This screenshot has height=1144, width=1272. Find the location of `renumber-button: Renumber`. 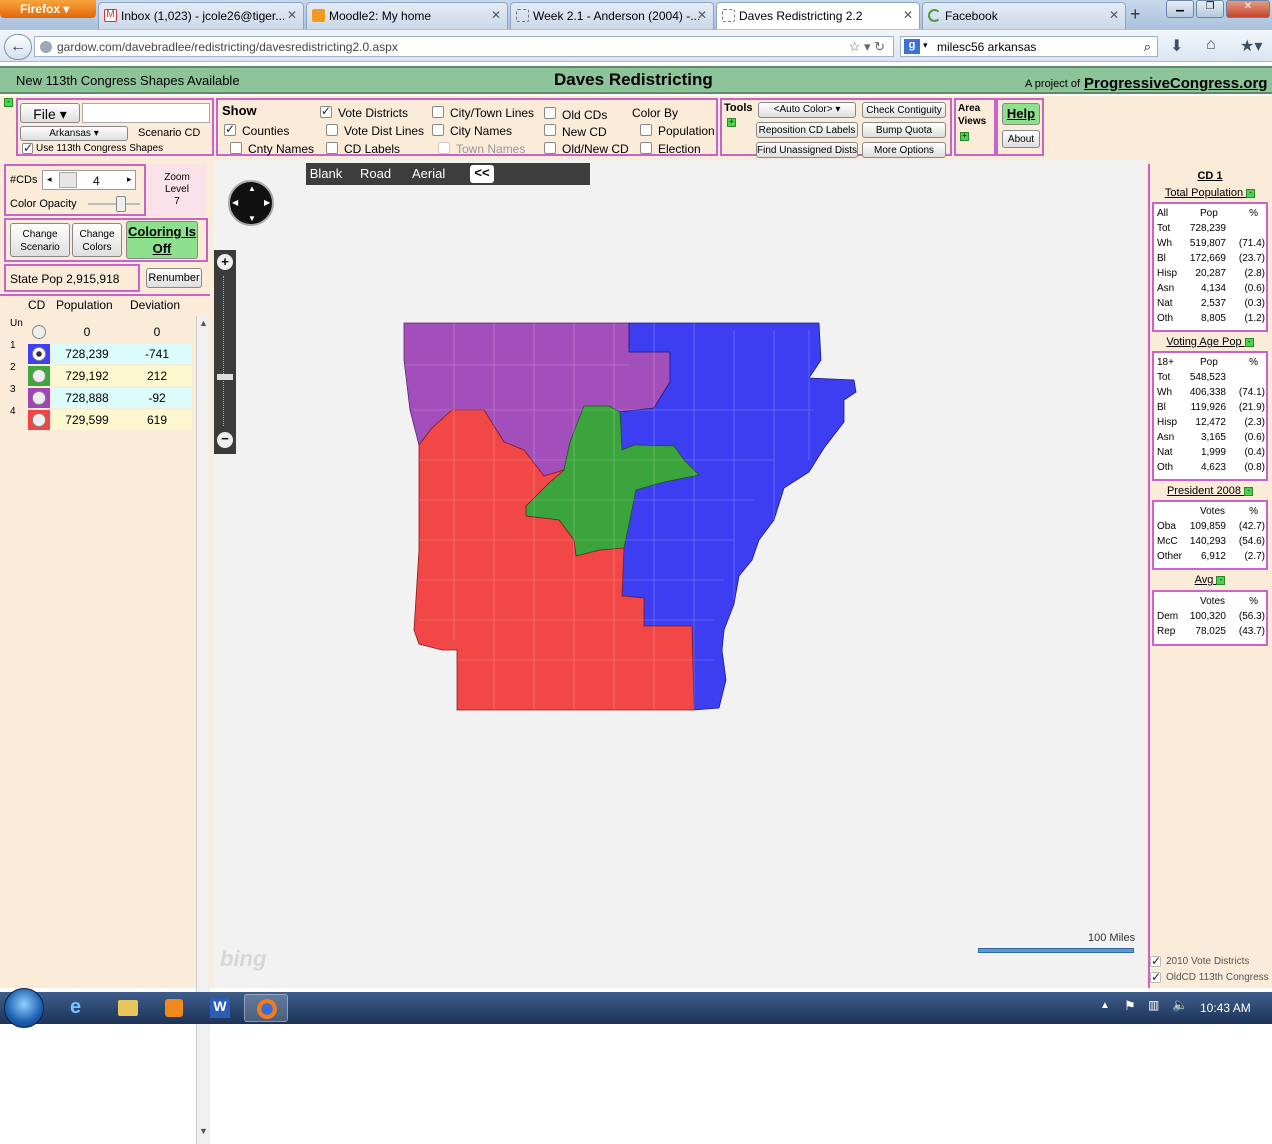

renumber-button: Renumber is located at coordinates (174, 278).